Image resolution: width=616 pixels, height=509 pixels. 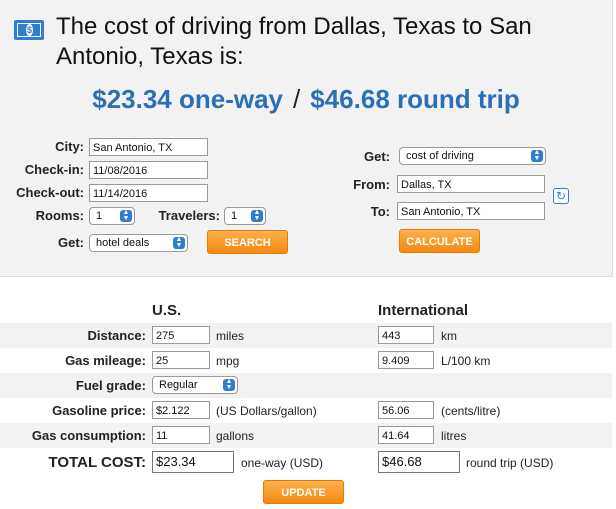 I want to click on city-input: San Antonio, TX, so click(x=148, y=147).